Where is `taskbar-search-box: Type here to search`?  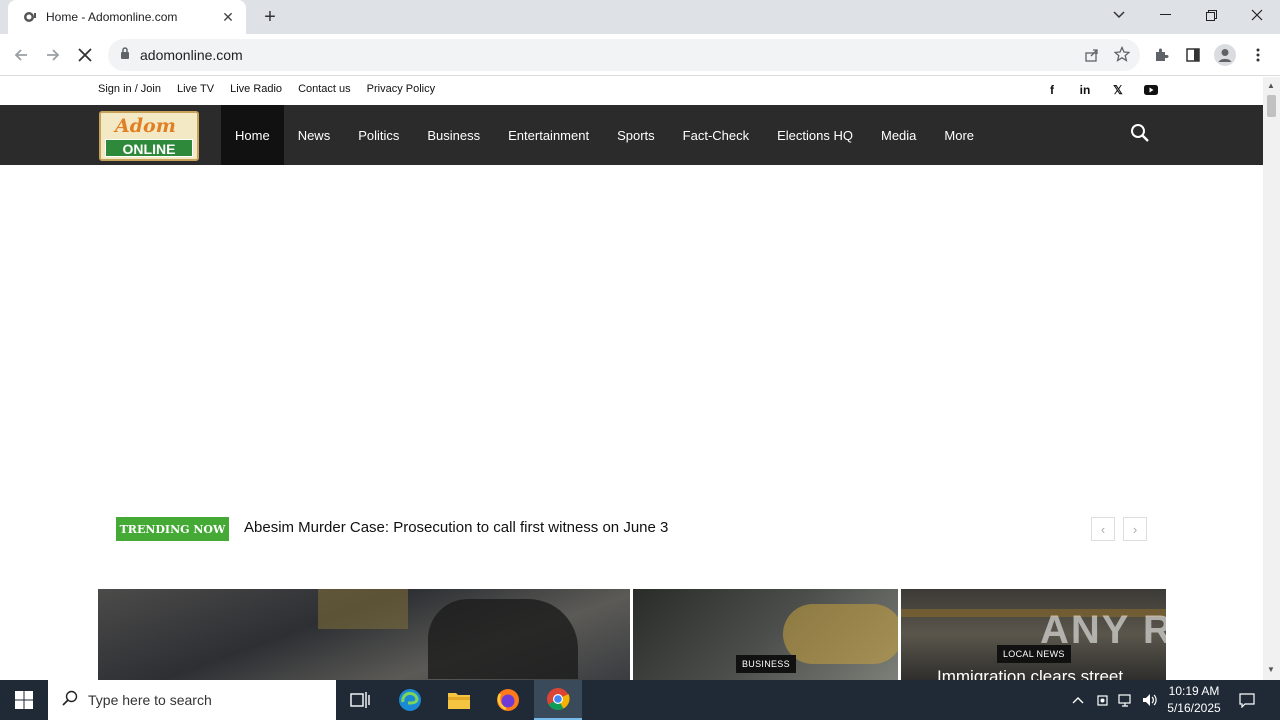 taskbar-search-box: Type here to search is located at coordinates (192, 700).